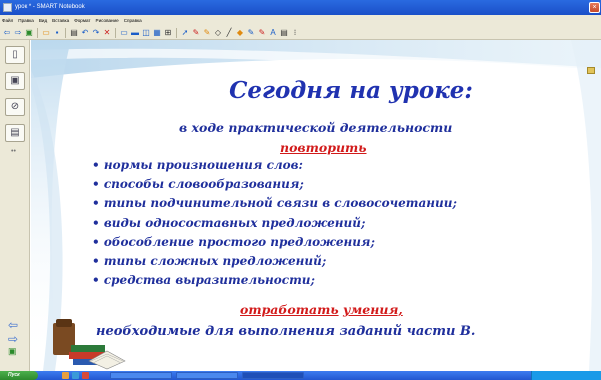 Image resolution: width=601 pixels, height=380 pixels. Describe the element at coordinates (146, 33) in the screenshot. I see `dual-page-icon: ◫` at that location.